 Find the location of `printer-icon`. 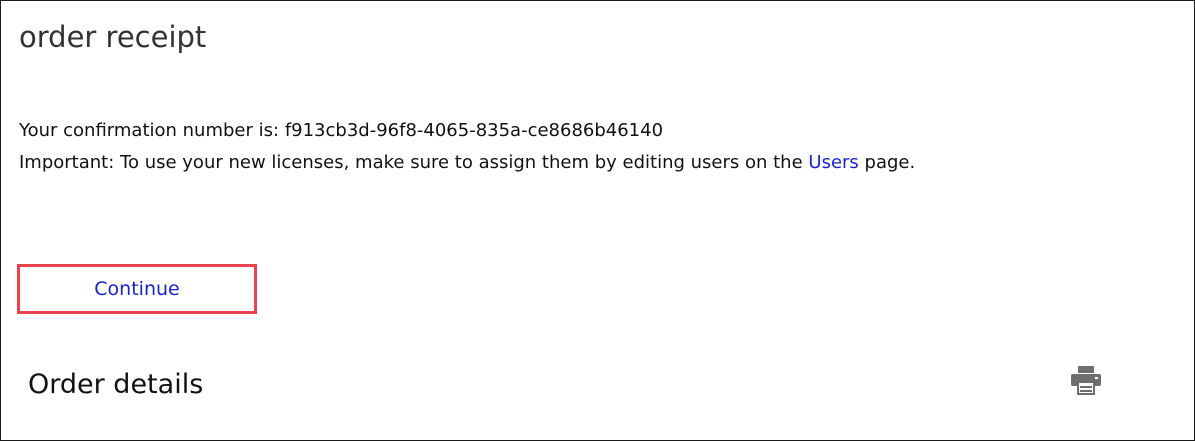

printer-icon is located at coordinates (1086, 380).